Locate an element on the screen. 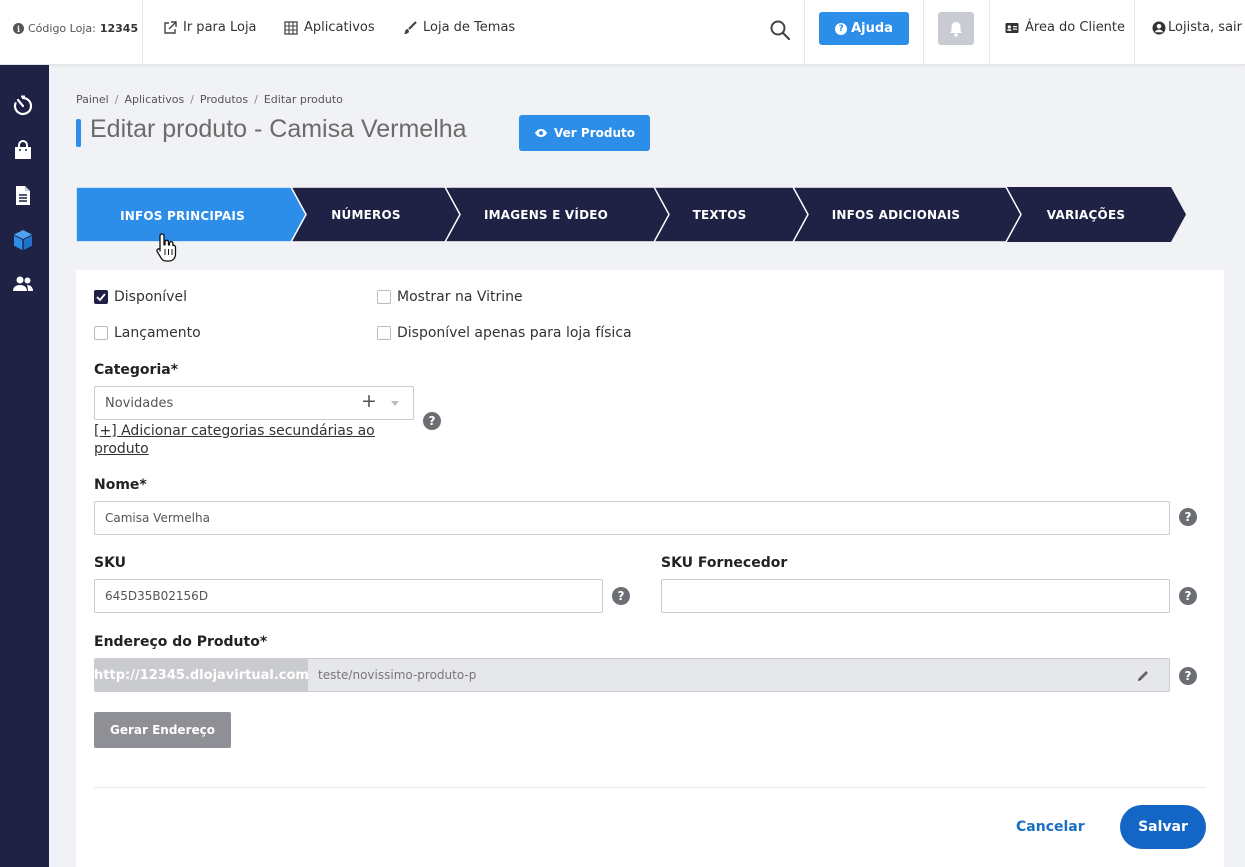 The width and height of the screenshot is (1245, 867). store-code: i Código Loja: 12345 is located at coordinates (75, 28).